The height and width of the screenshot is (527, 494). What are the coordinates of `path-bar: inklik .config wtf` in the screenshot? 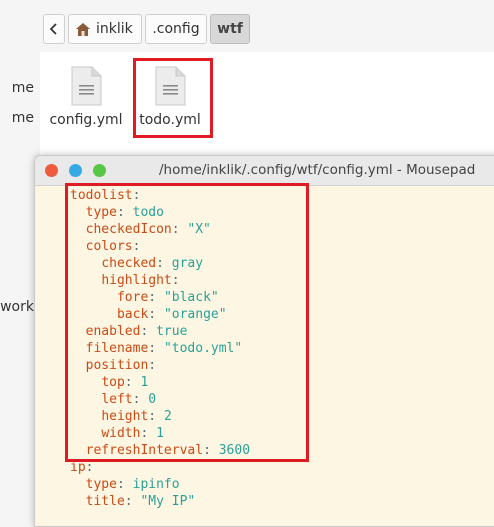 It's located at (267, 26).